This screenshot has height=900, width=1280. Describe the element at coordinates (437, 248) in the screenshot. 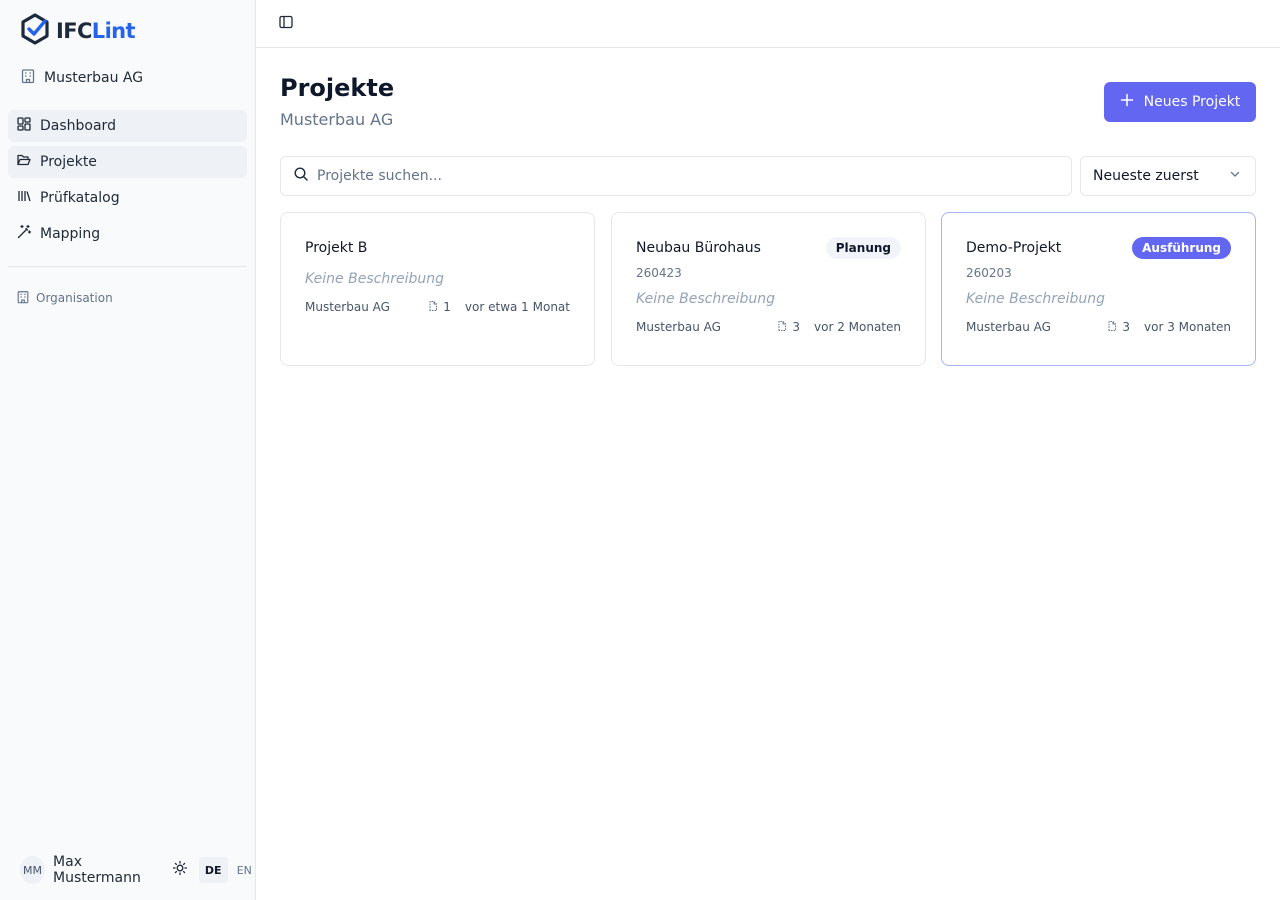

I see `card-header: Projekt B` at that location.